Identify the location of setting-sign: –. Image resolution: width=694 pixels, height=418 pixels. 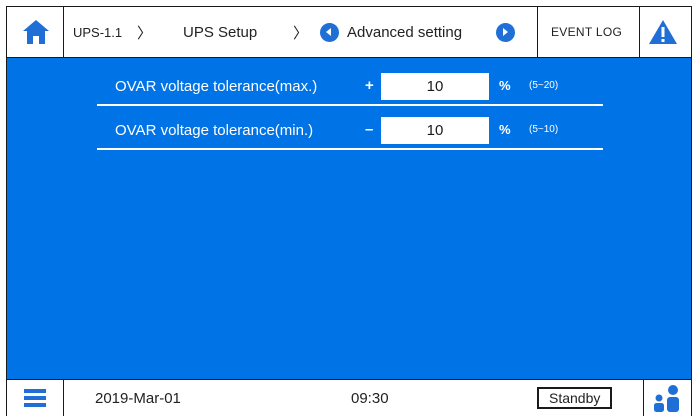
(369, 129).